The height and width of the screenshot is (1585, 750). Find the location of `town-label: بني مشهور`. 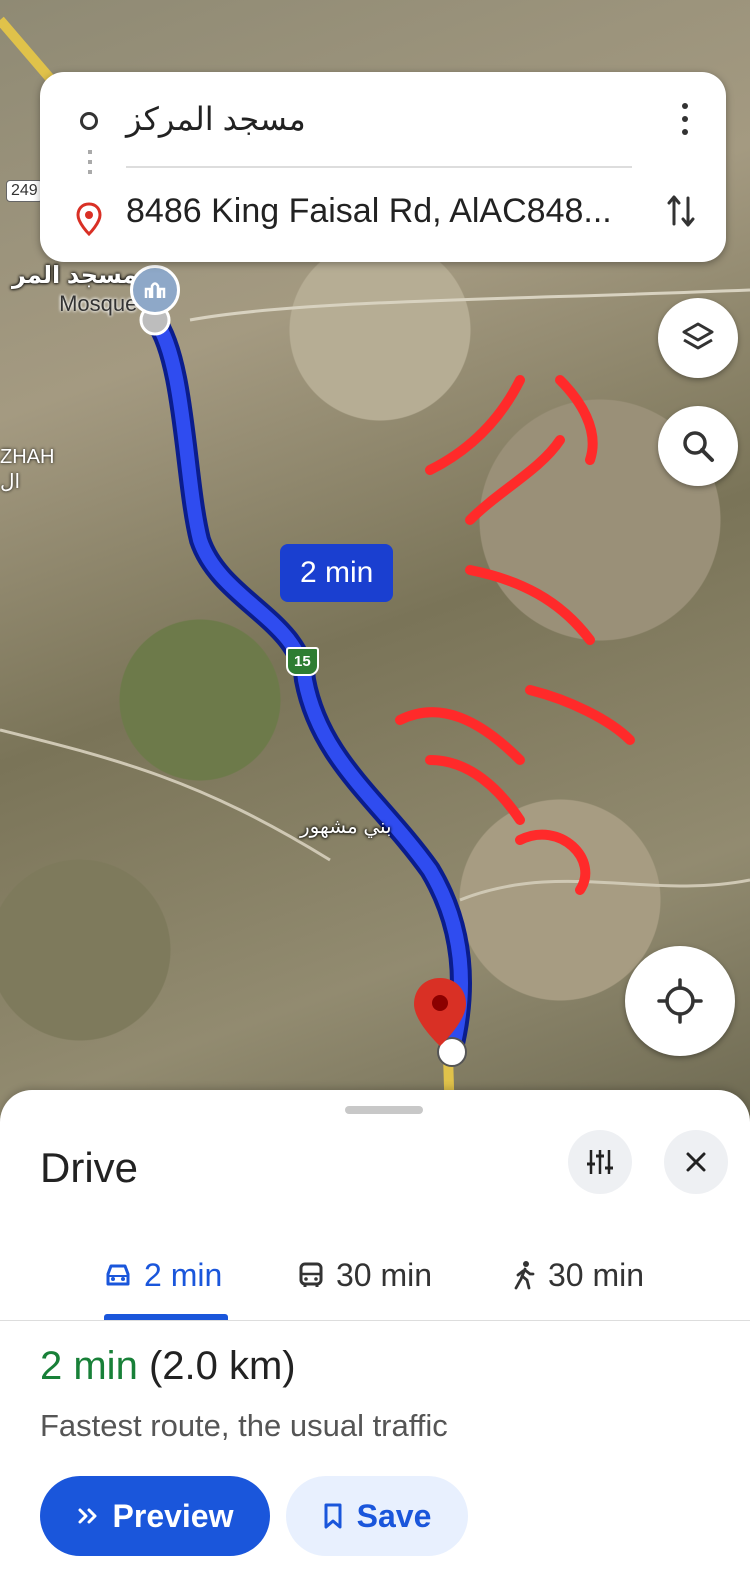

town-label: بني مشهور is located at coordinates (346, 827).